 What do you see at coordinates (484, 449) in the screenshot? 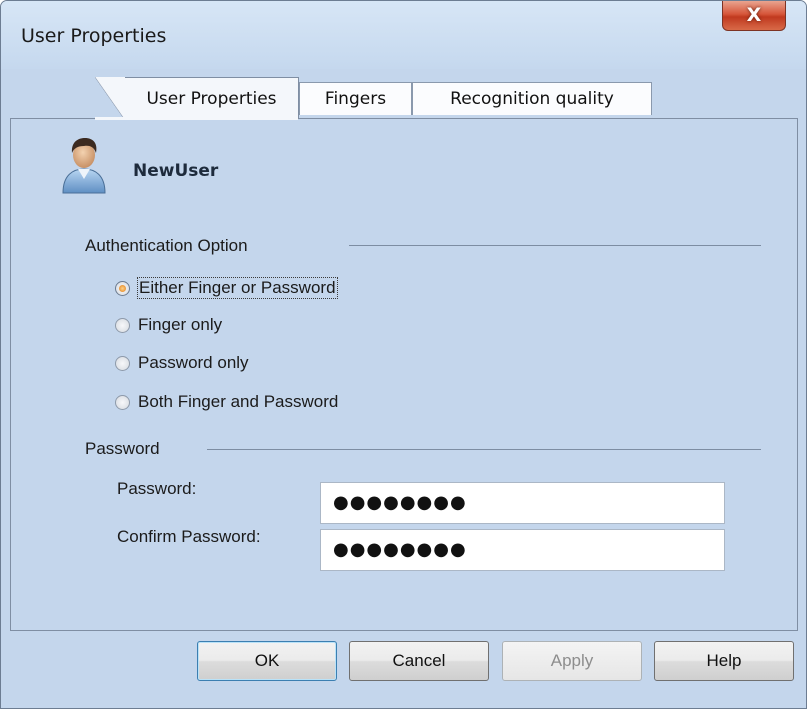
I see `password-group-divider` at bounding box center [484, 449].